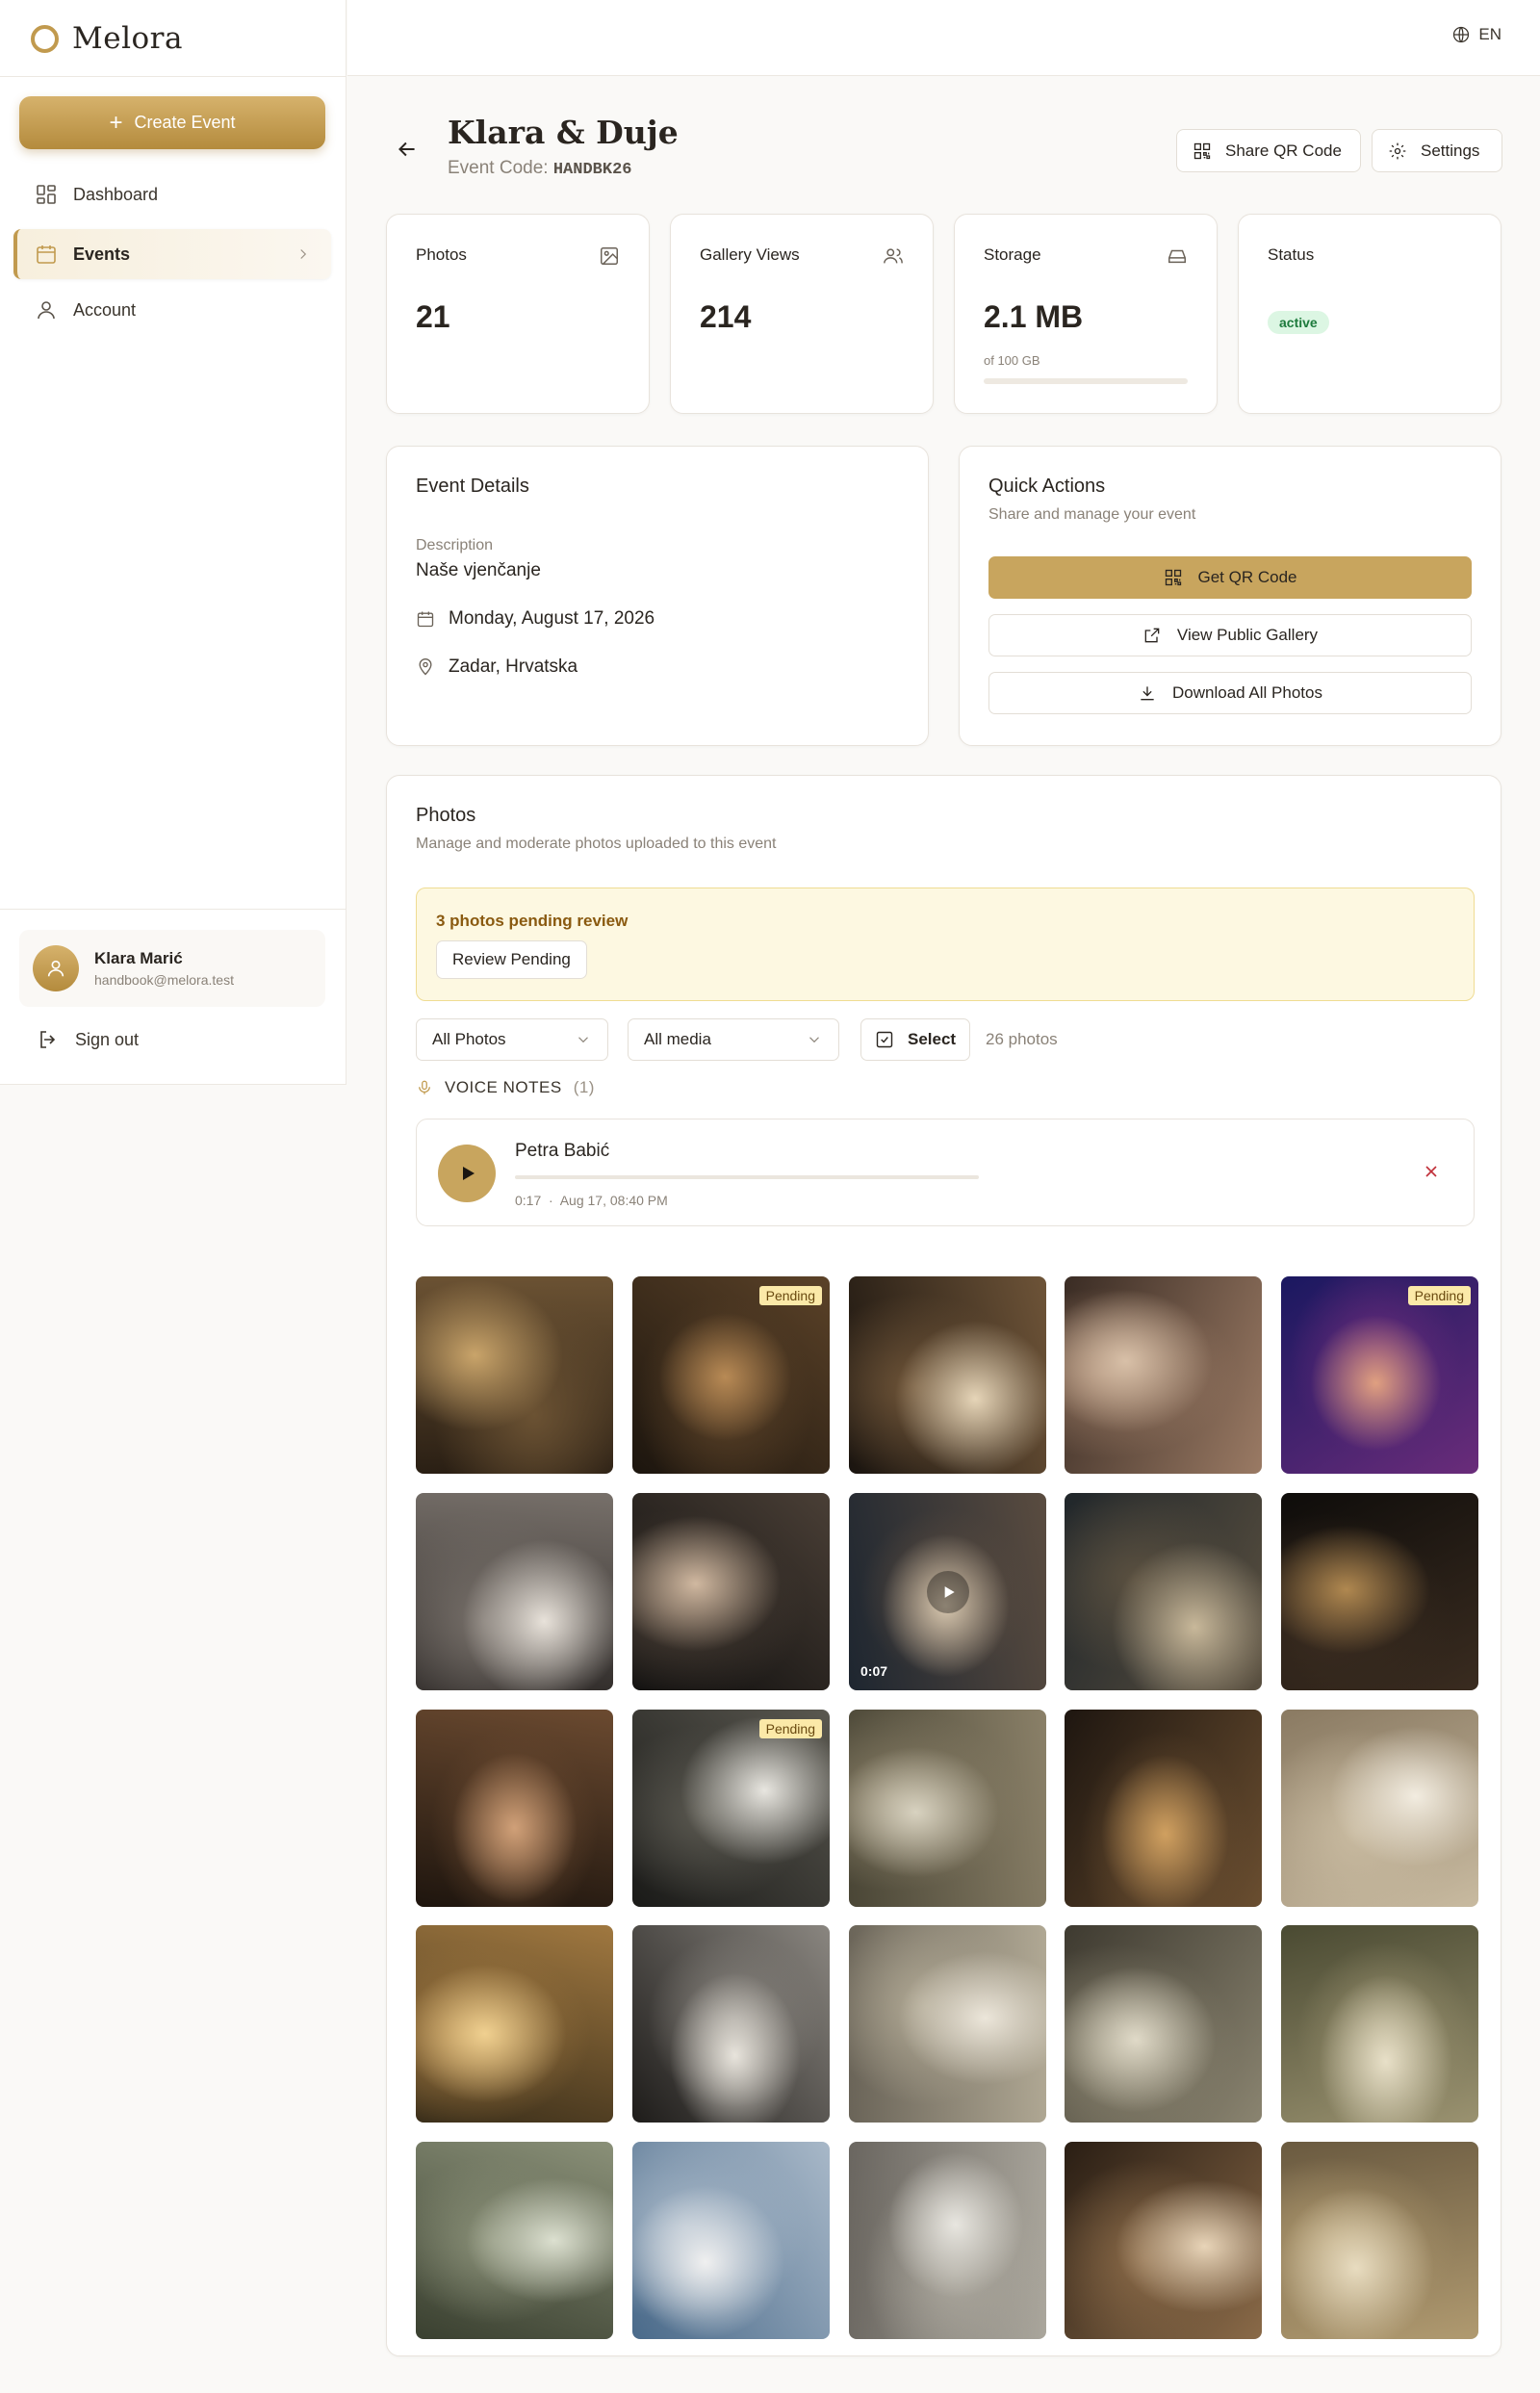 Image resolution: width=1540 pixels, height=2393 pixels. I want to click on user-card: Klara Marić handbook@melora.test, so click(172, 968).